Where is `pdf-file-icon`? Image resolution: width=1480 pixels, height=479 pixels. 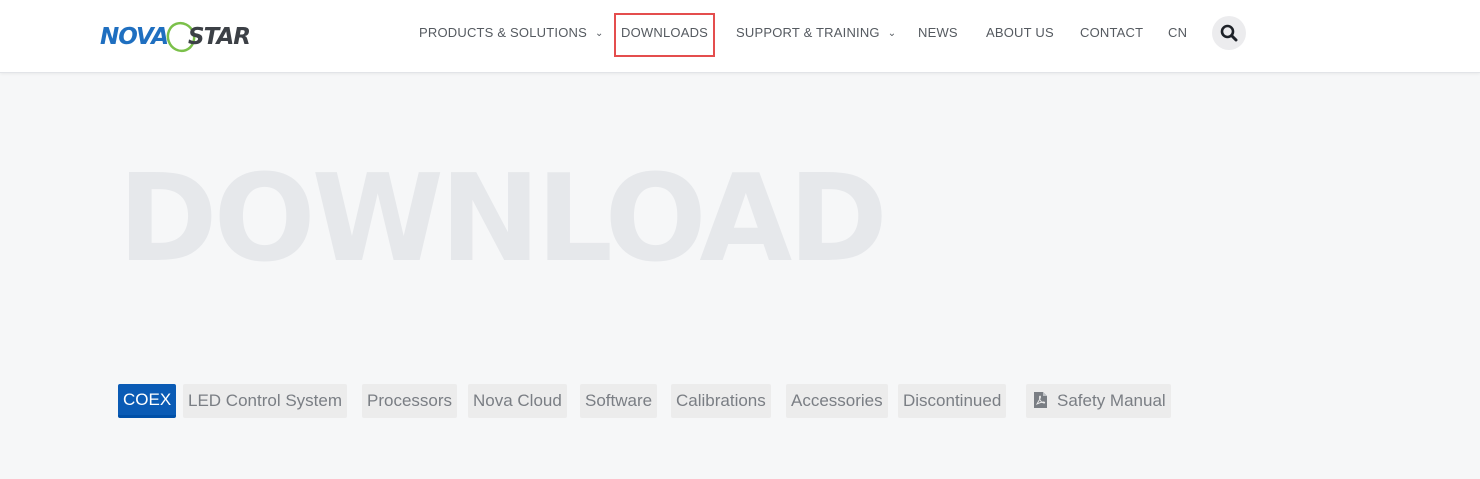
pdf-file-icon is located at coordinates (1040, 400).